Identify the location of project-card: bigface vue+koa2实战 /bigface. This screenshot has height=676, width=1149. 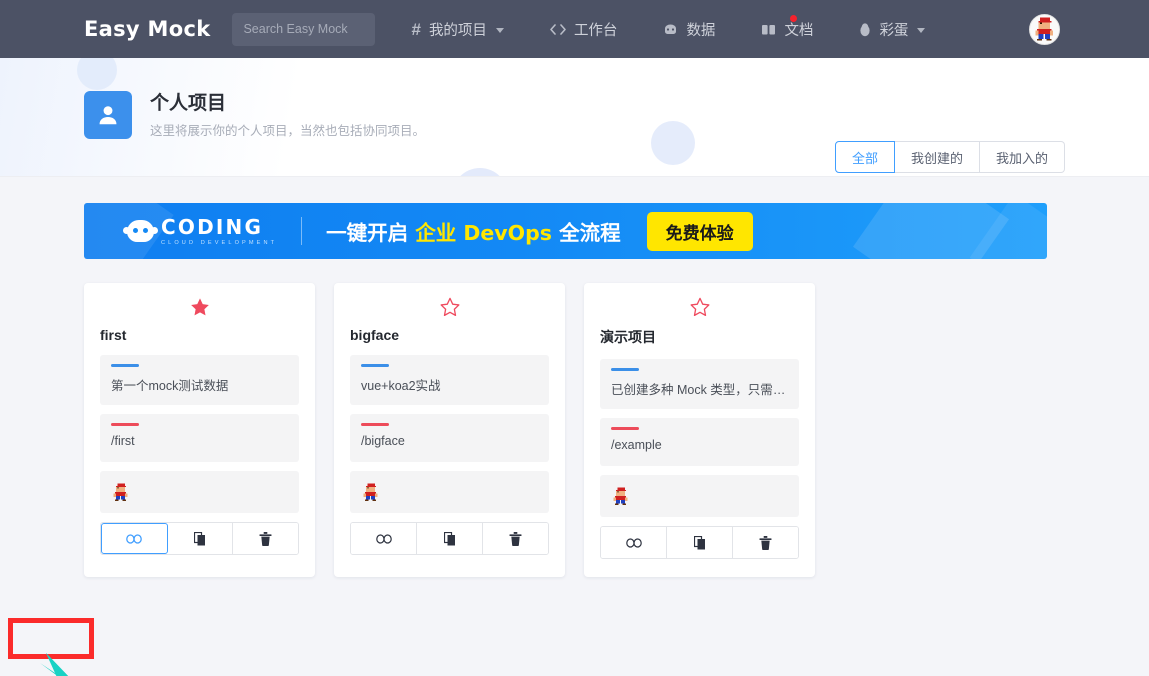
(449, 430).